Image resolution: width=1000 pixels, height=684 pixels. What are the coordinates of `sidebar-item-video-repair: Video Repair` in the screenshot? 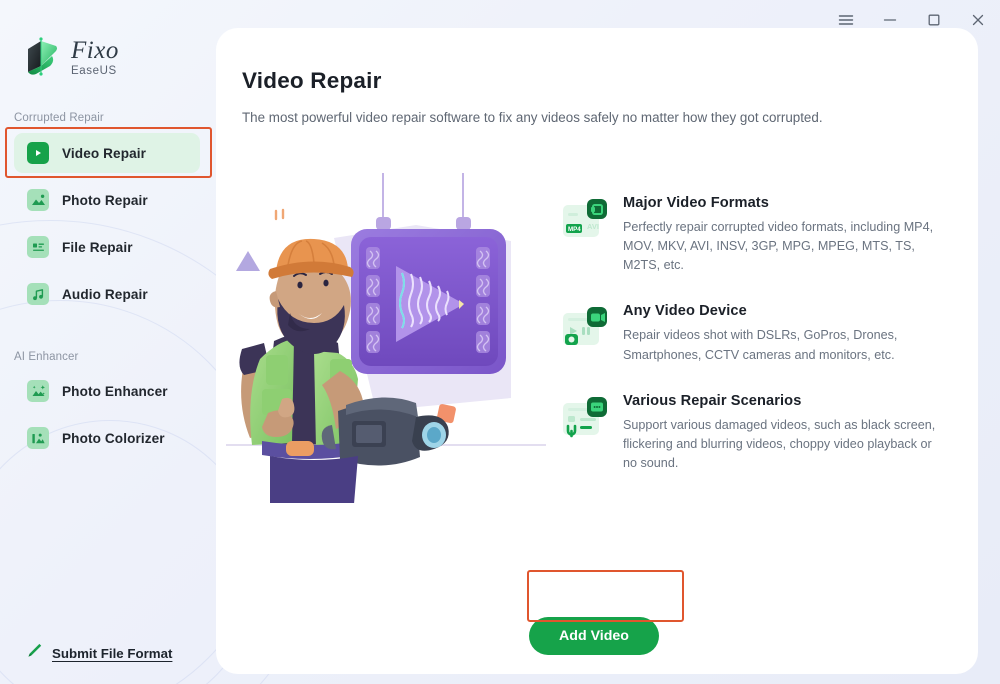 It's located at (107, 153).